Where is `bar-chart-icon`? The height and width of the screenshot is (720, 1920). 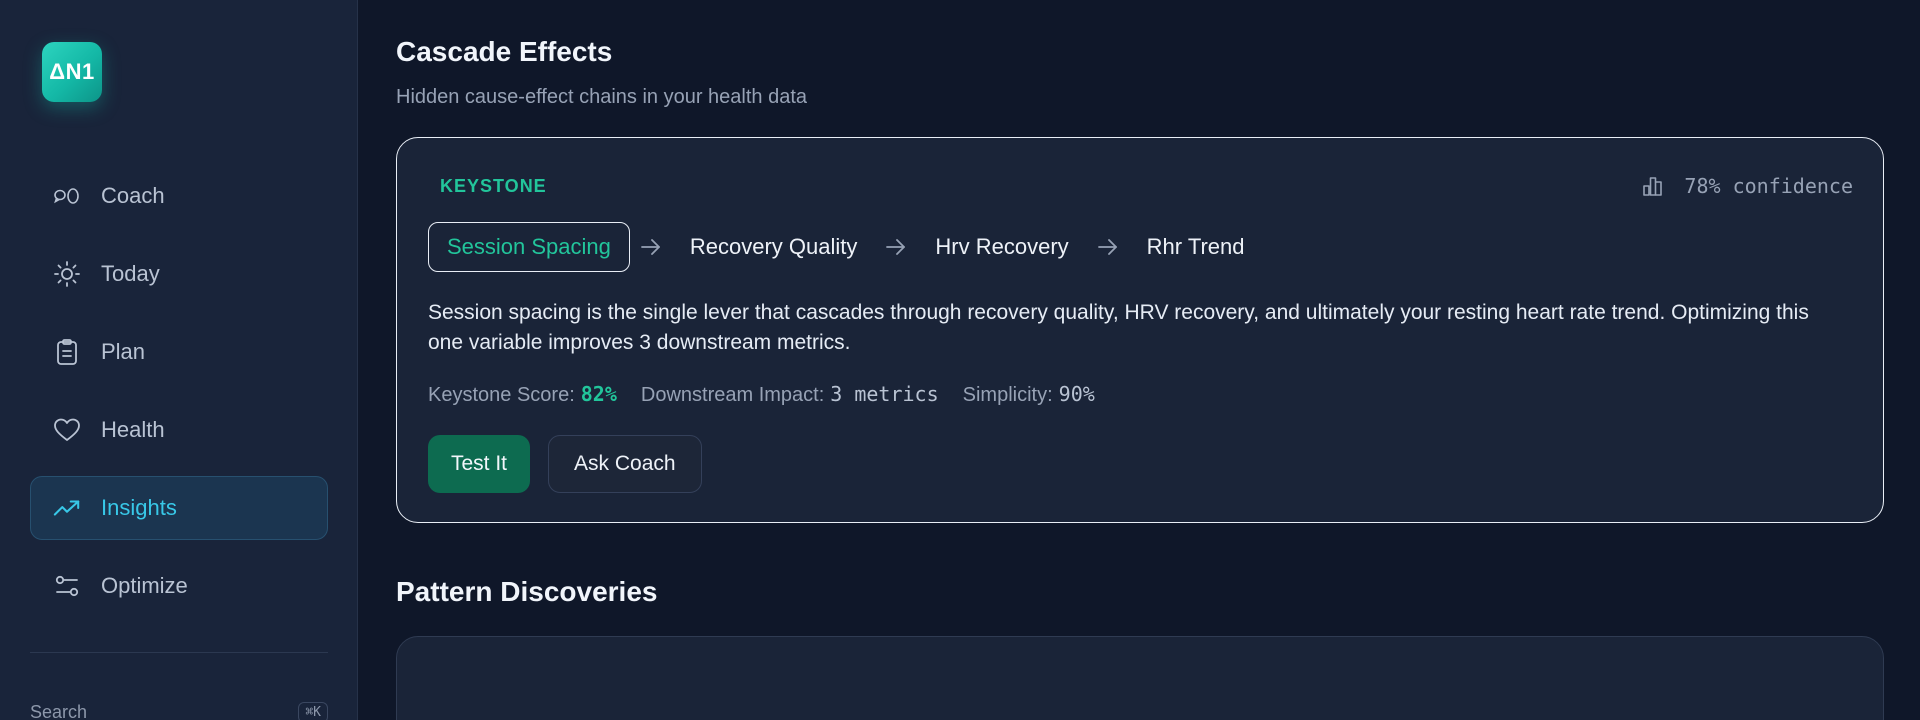 bar-chart-icon is located at coordinates (1653, 186).